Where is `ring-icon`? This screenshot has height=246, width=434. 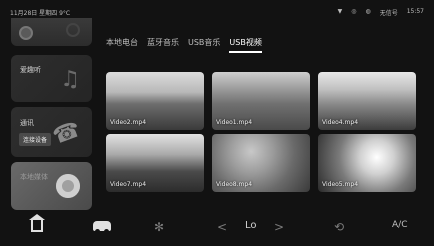 ring-icon is located at coordinates (73, 30).